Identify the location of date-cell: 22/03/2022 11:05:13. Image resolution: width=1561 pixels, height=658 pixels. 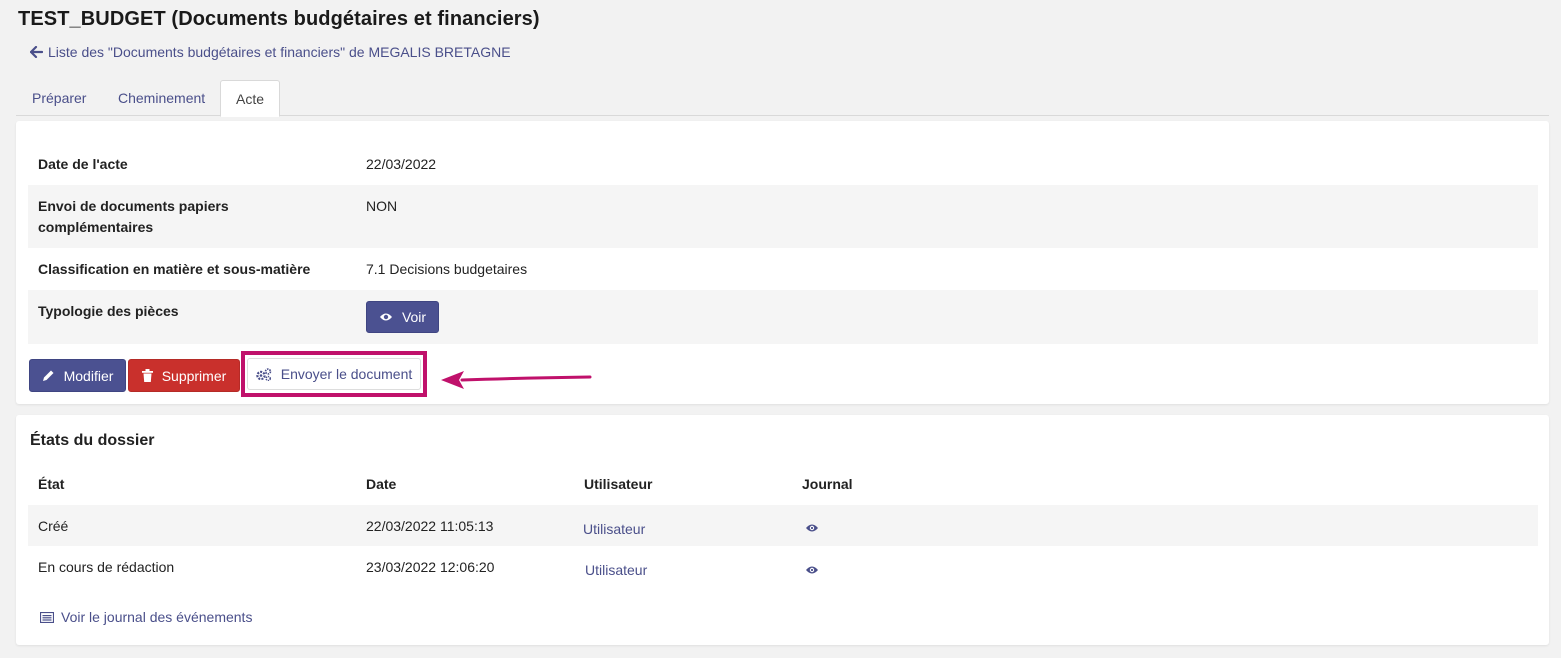
(430, 526).